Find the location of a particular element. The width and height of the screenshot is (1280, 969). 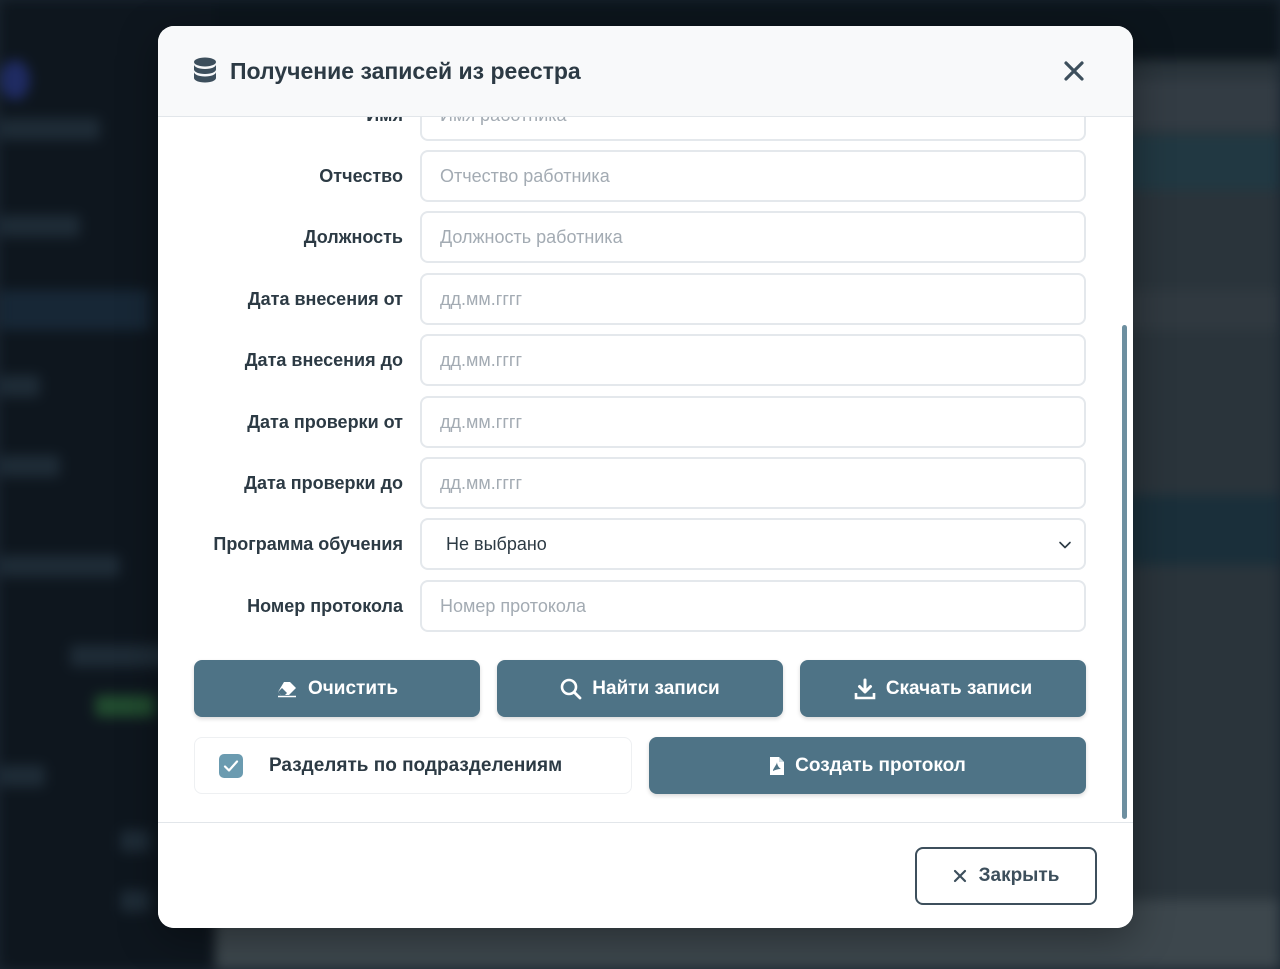

form-row-entry-from: Дата внесения от is located at coordinates (645, 299).